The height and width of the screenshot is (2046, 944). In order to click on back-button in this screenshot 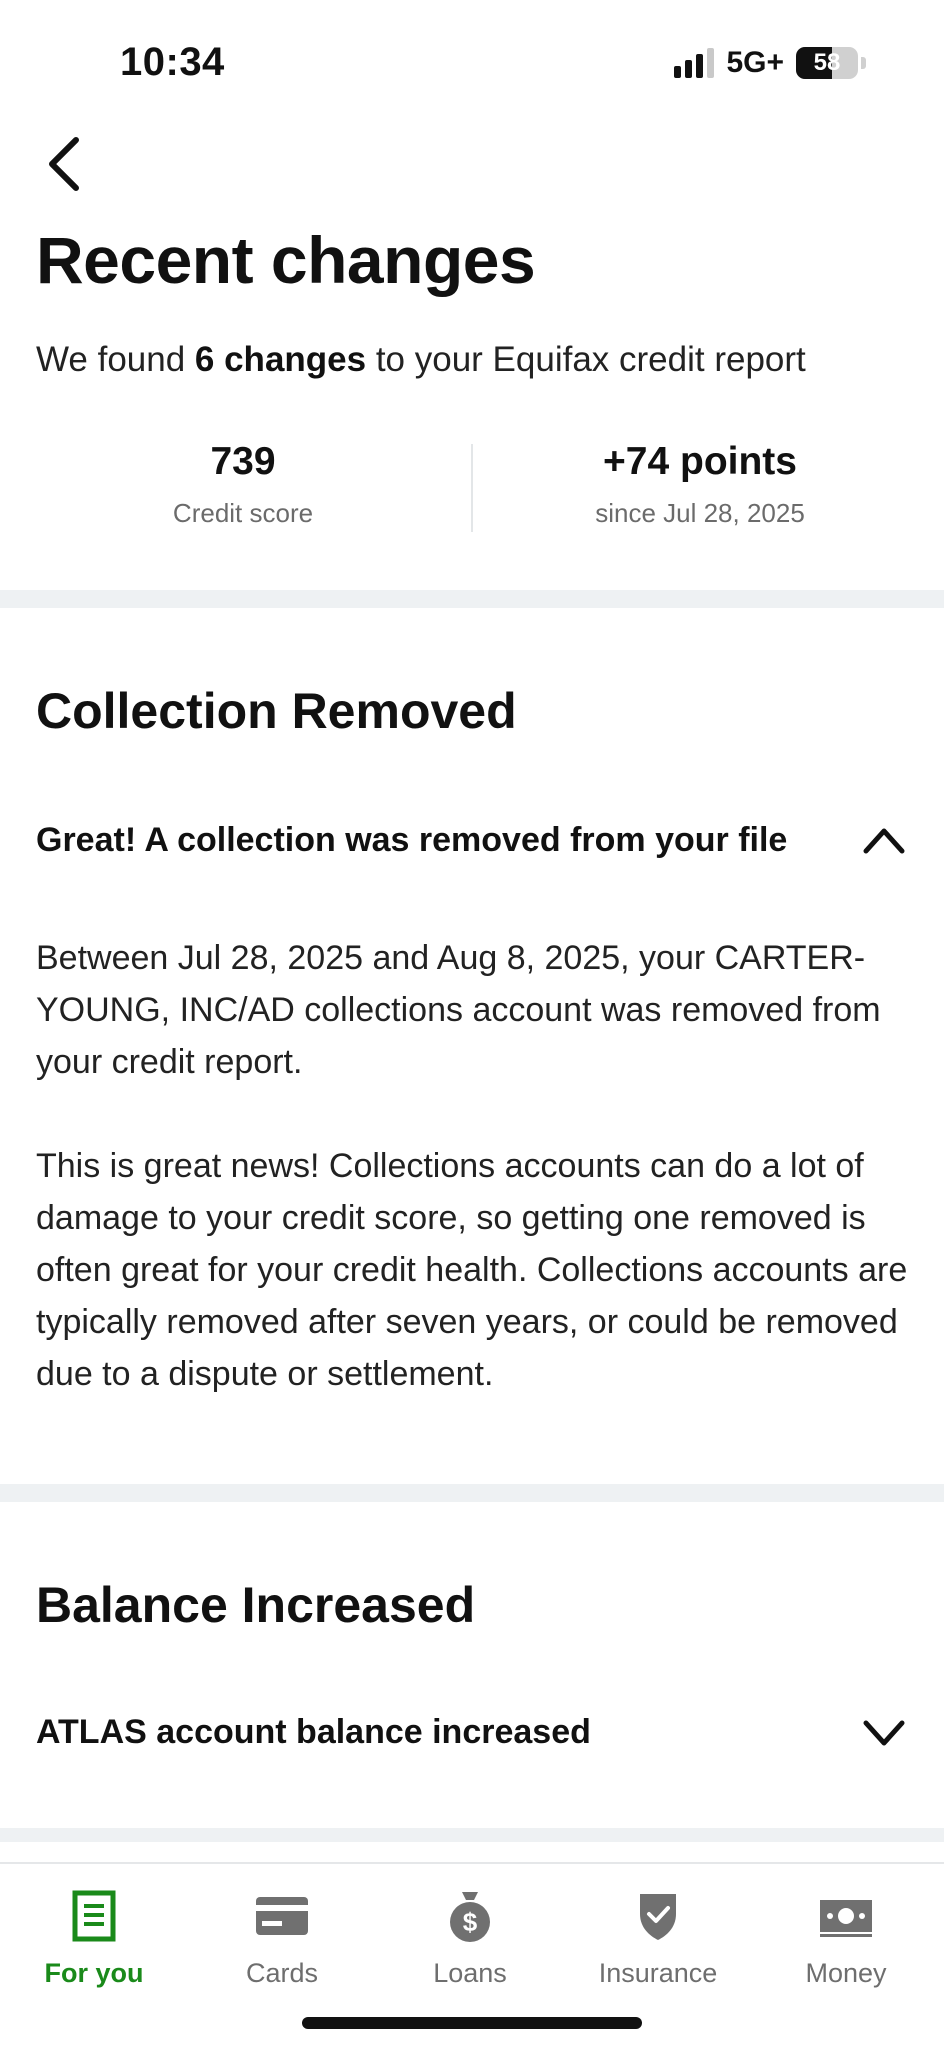, I will do `click(64, 164)`.